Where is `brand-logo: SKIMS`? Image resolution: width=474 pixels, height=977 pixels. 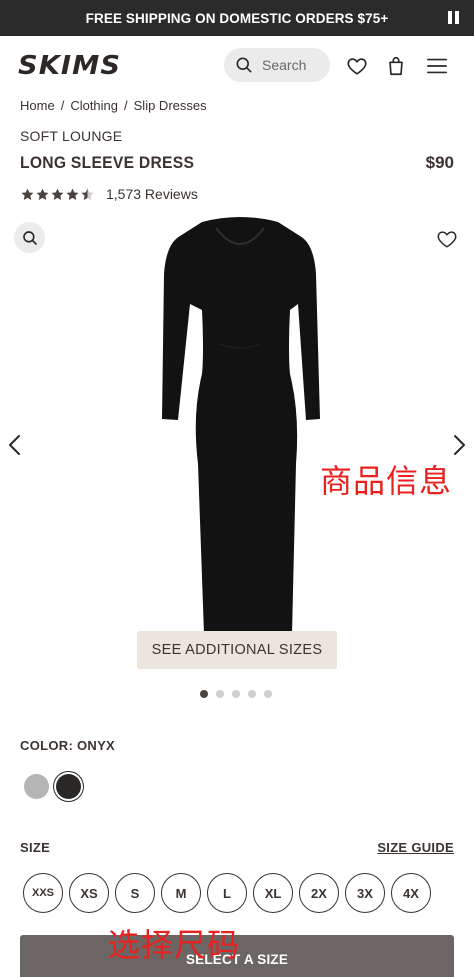
brand-logo: SKIMS is located at coordinates (69, 66).